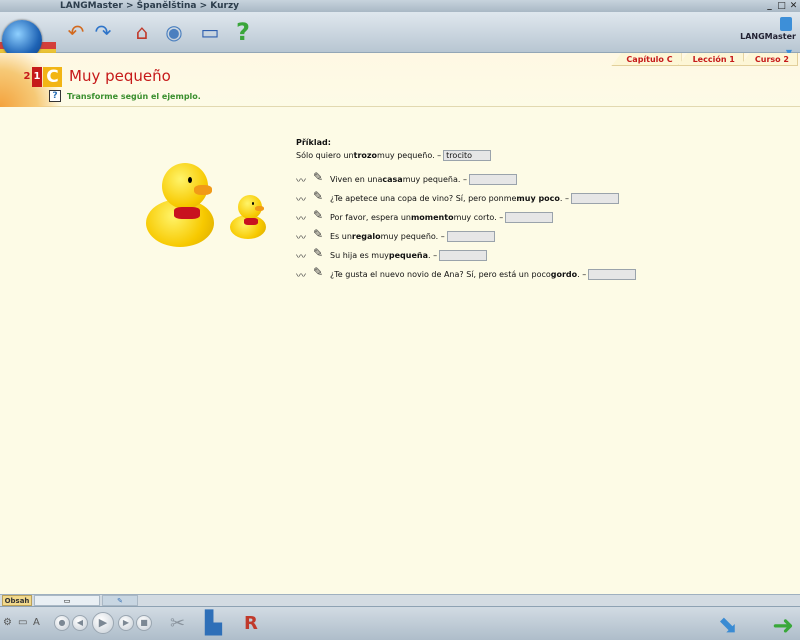 This screenshot has height=640, width=800. I want to click on tab-pen: ✎, so click(120, 600).